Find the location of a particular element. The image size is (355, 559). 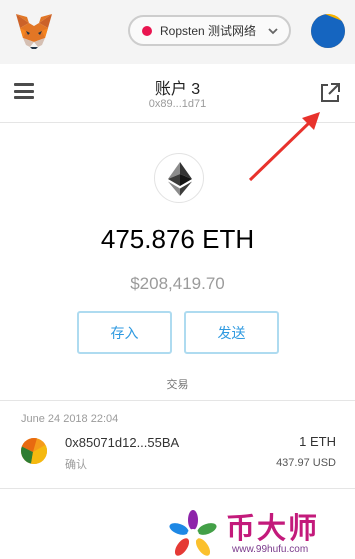

account-header: 账户 3 0x89...1d71 is located at coordinates (177, 93).